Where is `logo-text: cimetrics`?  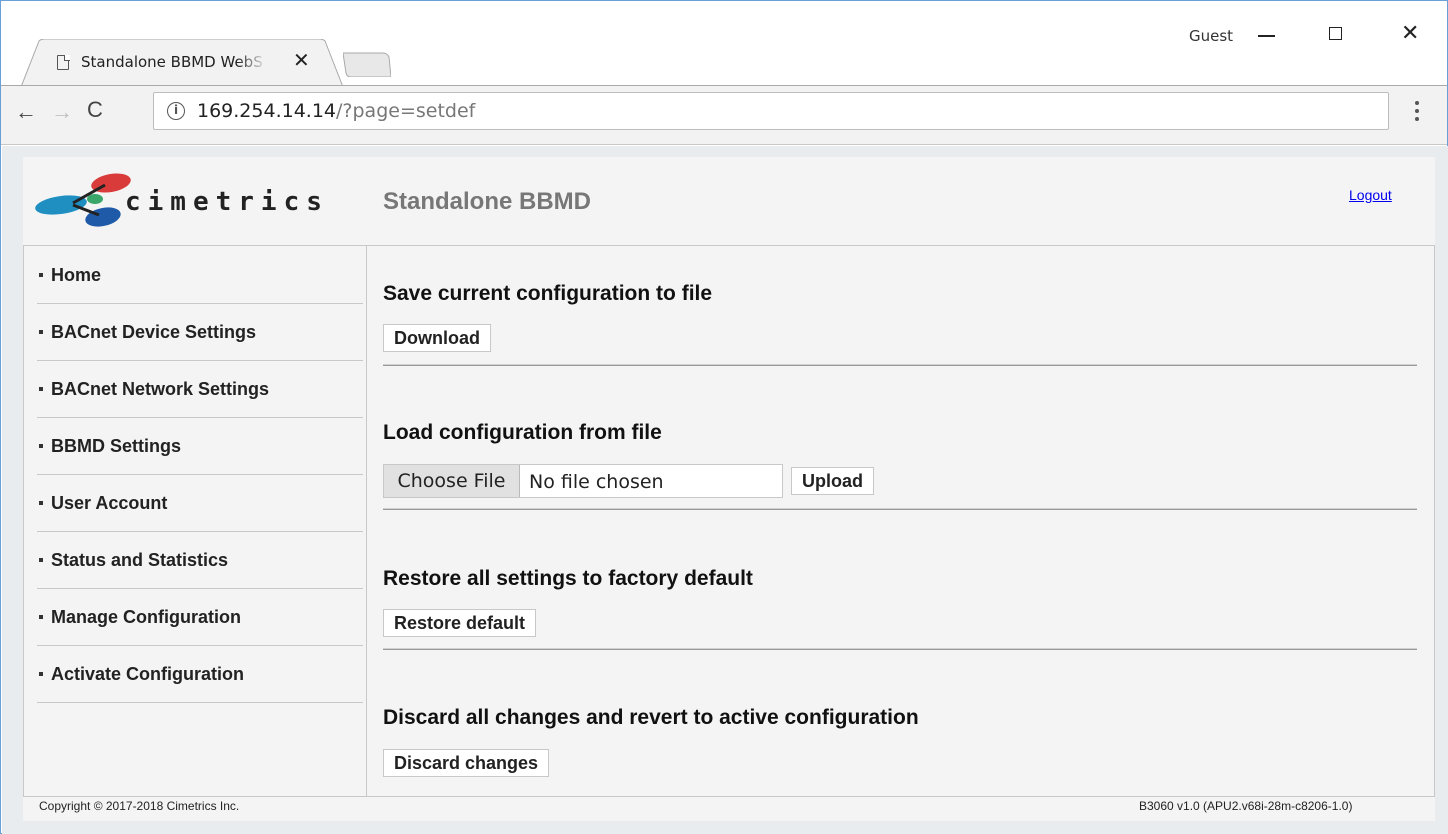
logo-text: cimetrics is located at coordinates (227, 202).